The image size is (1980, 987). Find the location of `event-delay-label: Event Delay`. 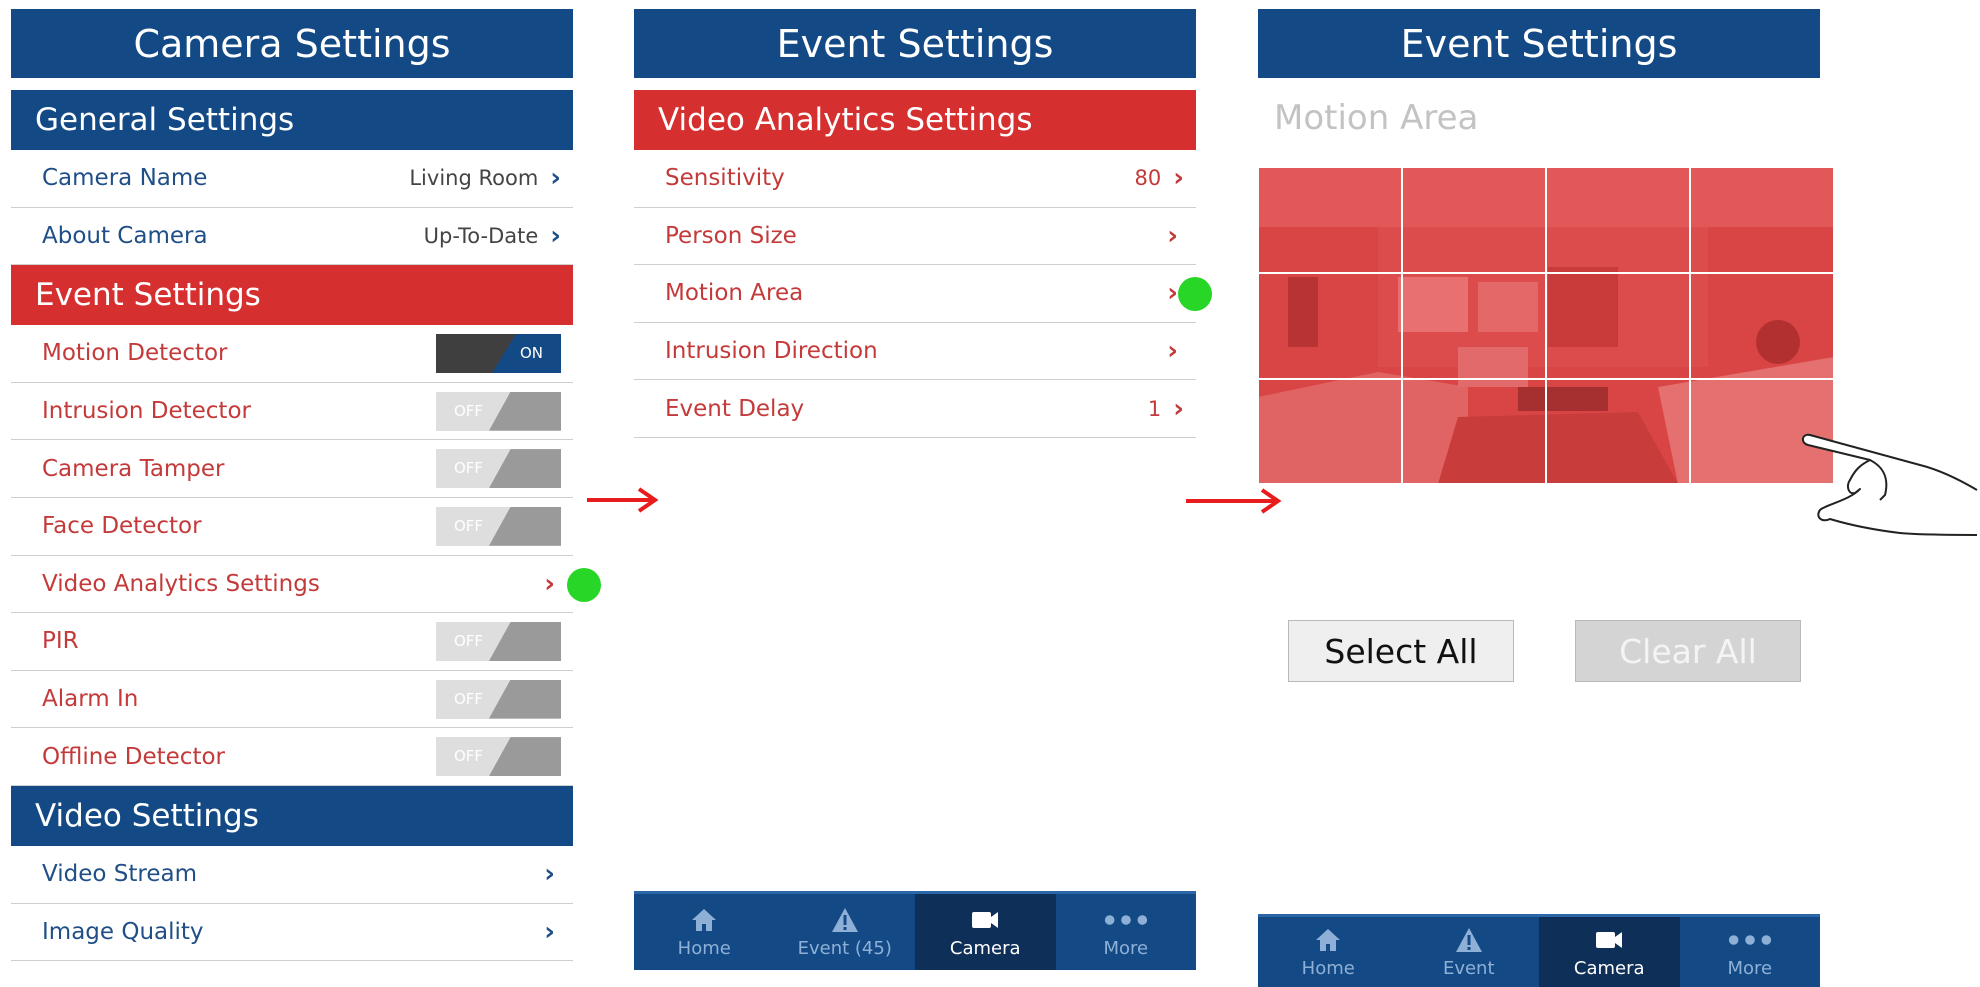

event-delay-label: Event Delay is located at coordinates (735, 408).